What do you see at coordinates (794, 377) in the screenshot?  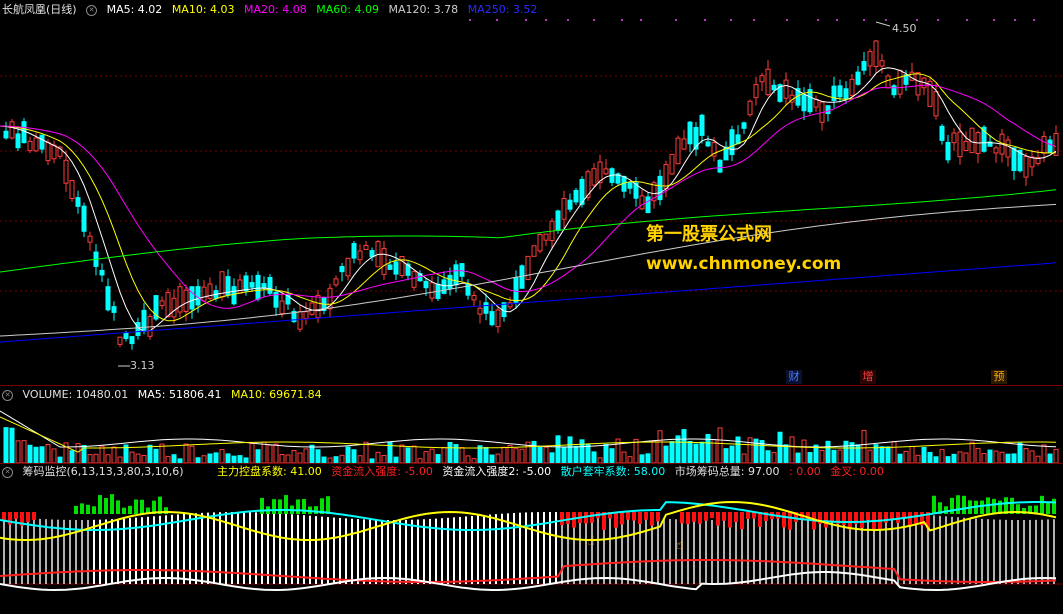 I see `badge-finance: 财` at bounding box center [794, 377].